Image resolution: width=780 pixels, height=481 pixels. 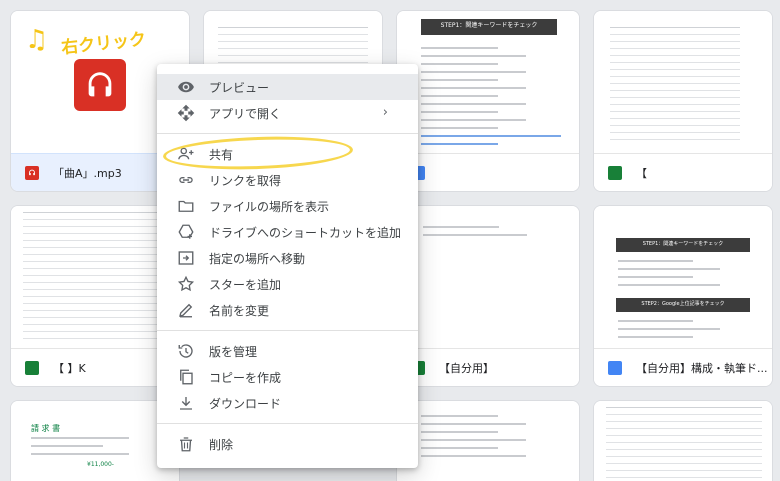 I want to click on file-name: 【, so click(x=641, y=173).